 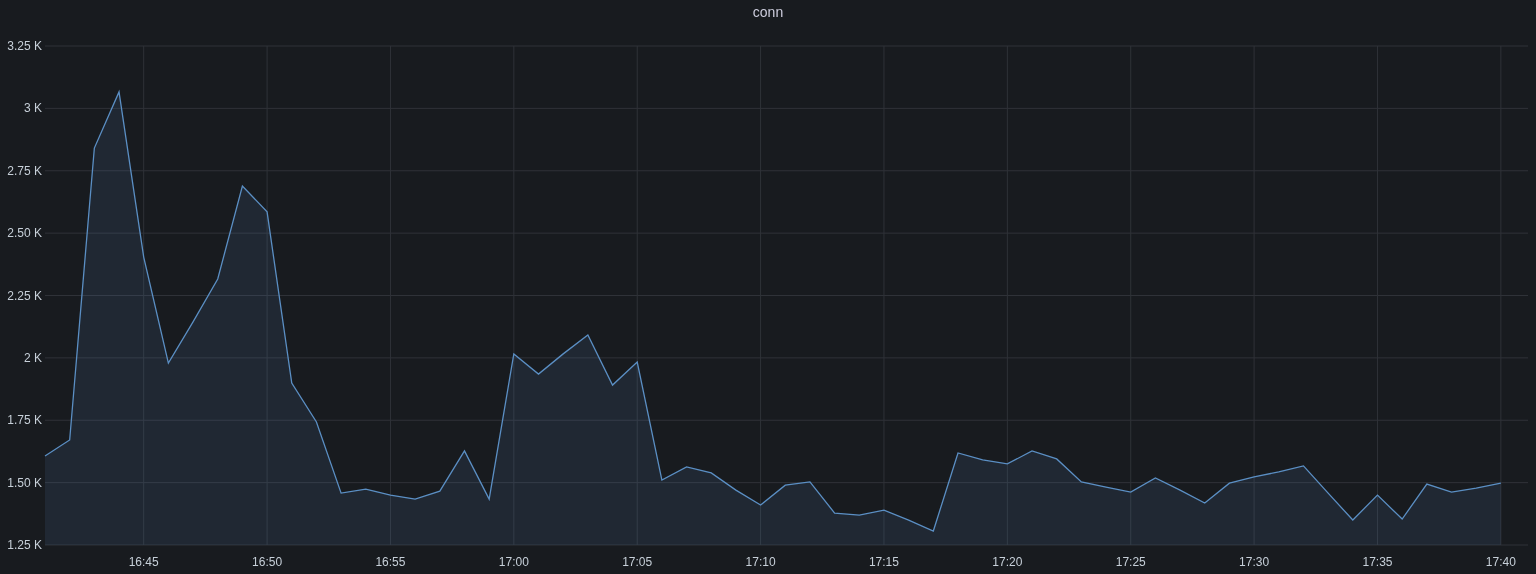 What do you see at coordinates (1254, 562) in the screenshot?
I see `x-tick-label: 17:30` at bounding box center [1254, 562].